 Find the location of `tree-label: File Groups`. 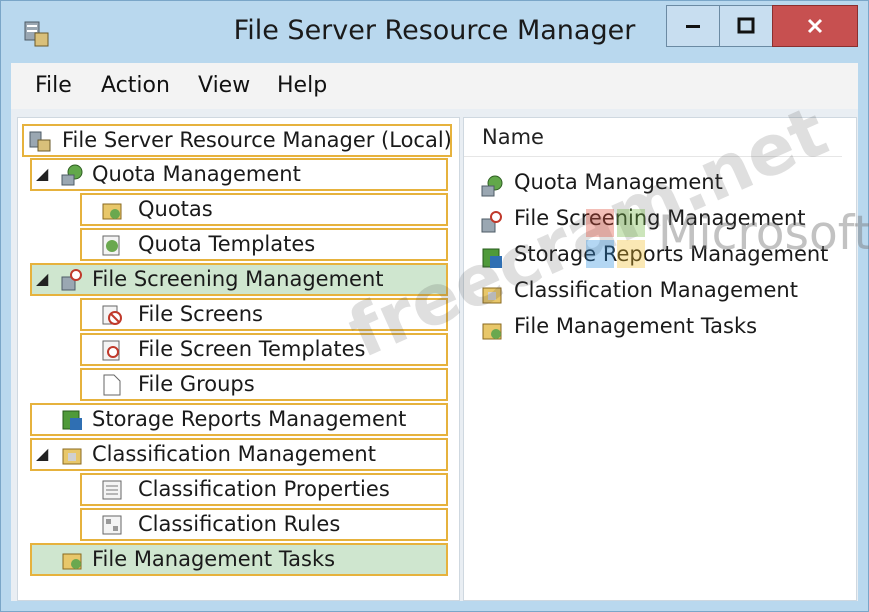

tree-label: File Groups is located at coordinates (196, 384).